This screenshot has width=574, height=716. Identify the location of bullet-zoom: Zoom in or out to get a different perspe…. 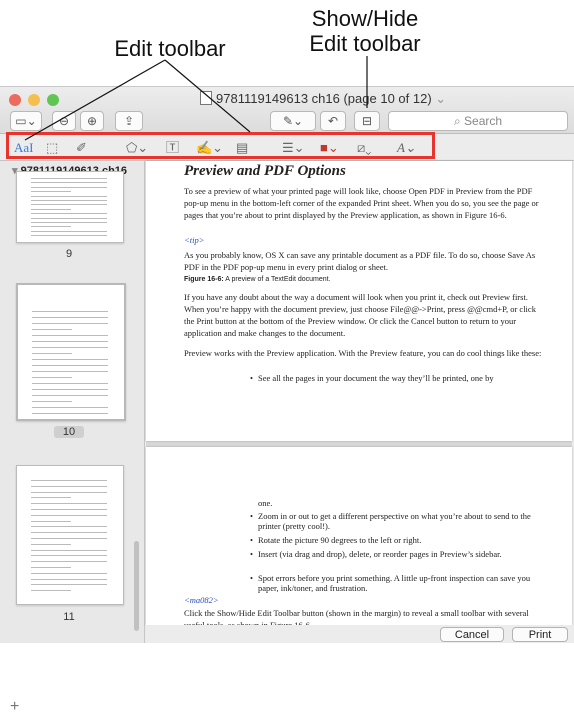
(399, 521).